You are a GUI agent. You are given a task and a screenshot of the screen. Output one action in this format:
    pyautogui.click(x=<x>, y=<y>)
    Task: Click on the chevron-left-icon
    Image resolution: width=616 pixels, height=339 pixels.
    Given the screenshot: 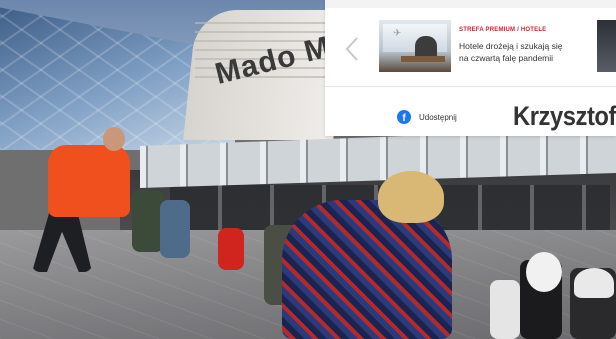 What is the action you would take?
    pyautogui.click(x=351, y=49)
    